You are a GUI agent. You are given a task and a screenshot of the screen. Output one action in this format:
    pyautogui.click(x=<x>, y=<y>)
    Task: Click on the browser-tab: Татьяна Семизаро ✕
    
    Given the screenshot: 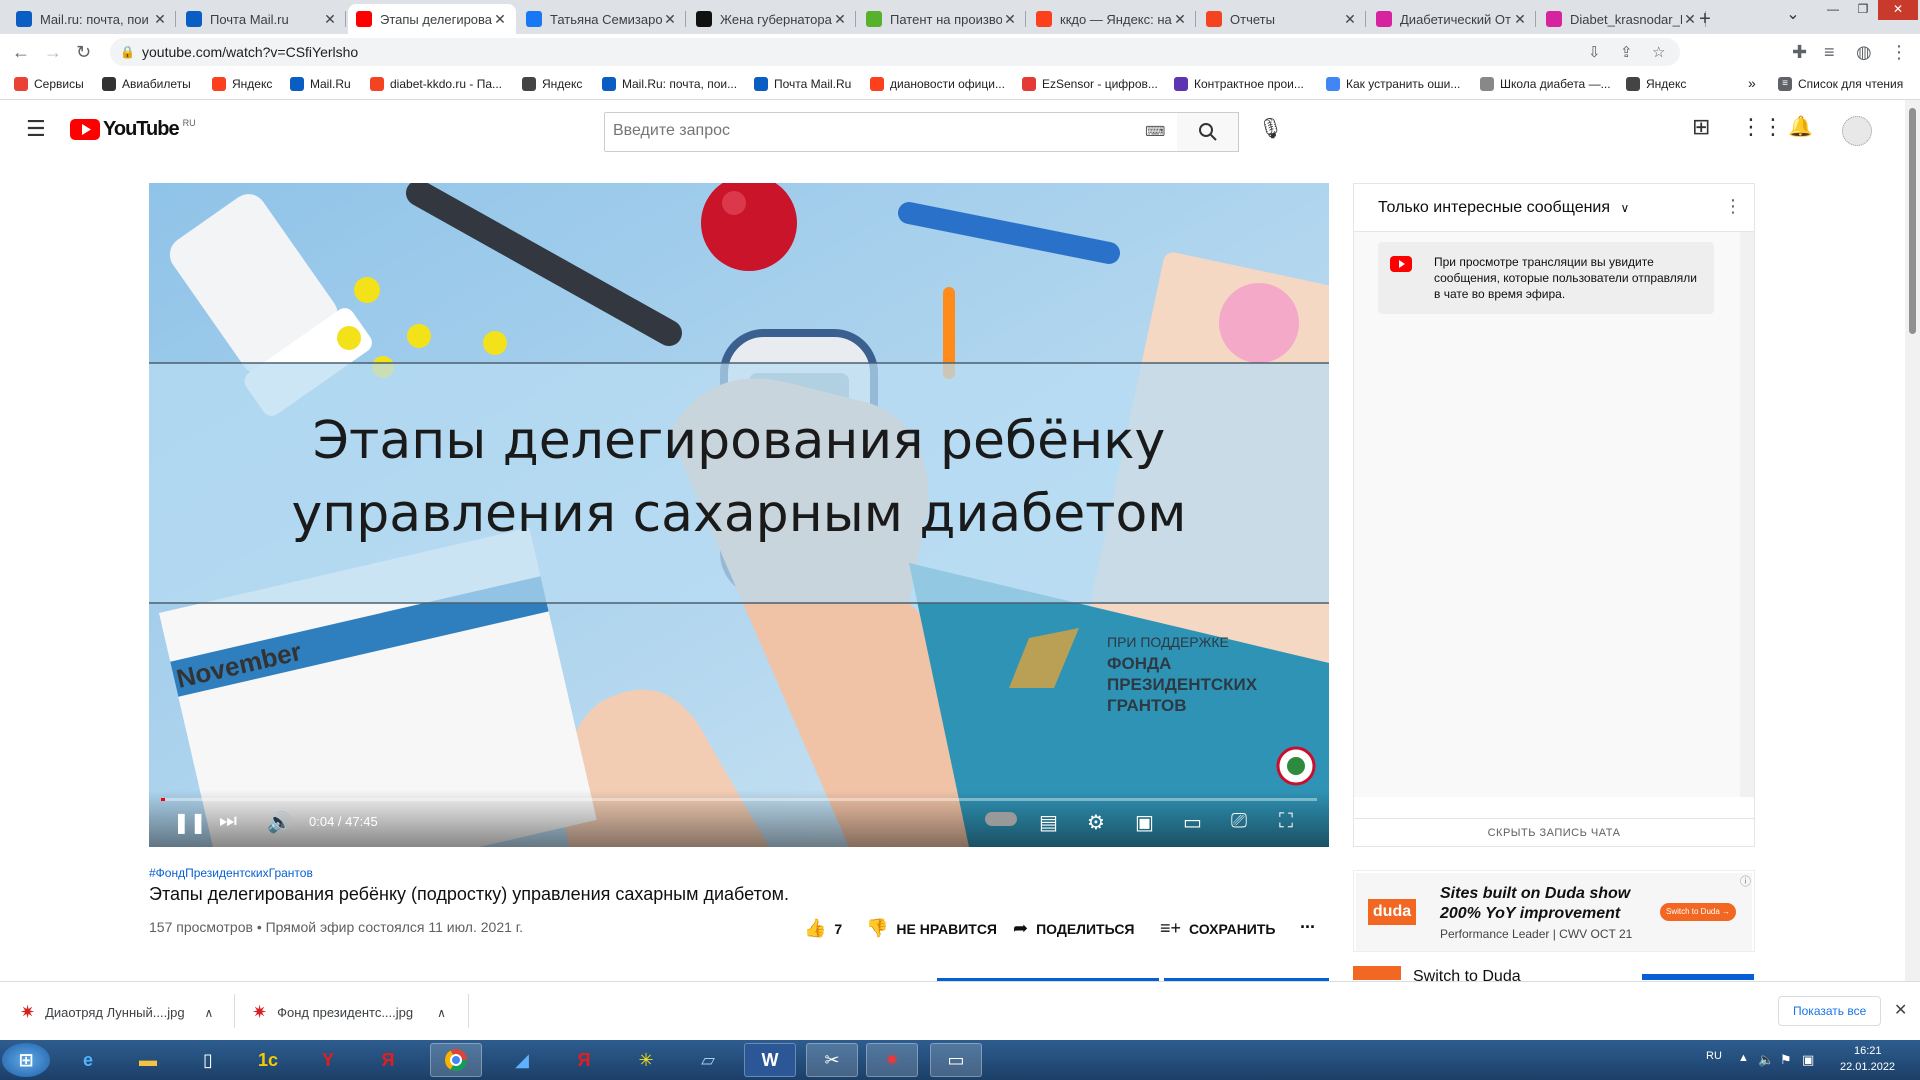 What is the action you would take?
    pyautogui.click(x=602, y=19)
    